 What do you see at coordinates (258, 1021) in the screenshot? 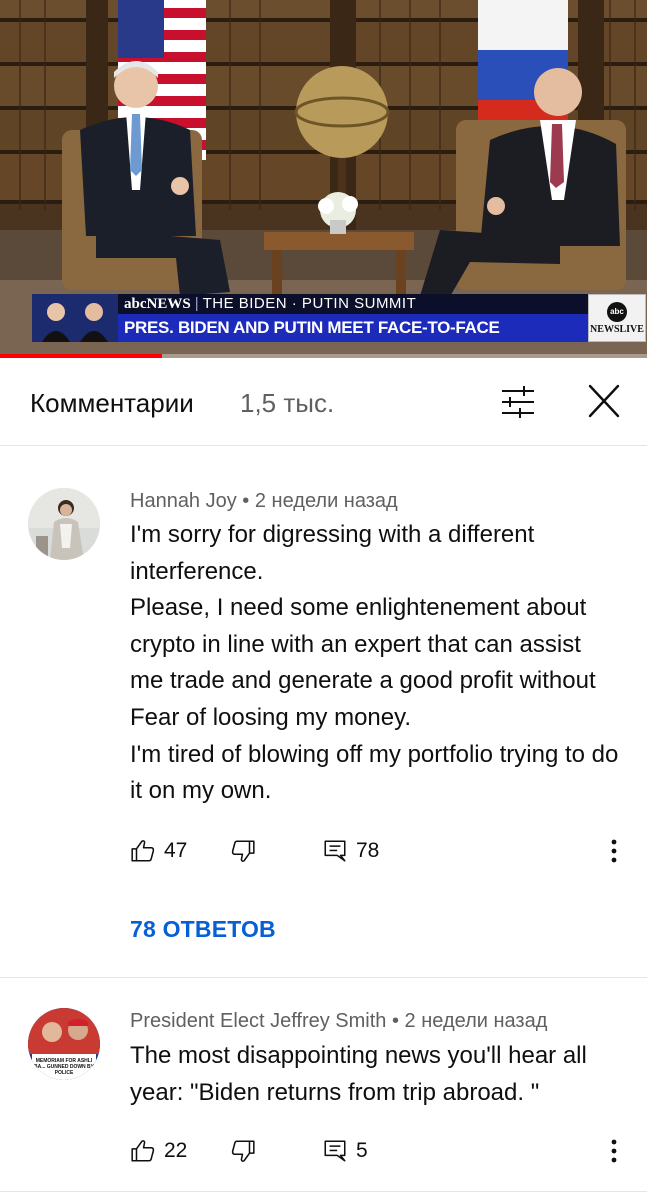
I see `comment-author: President Elect Jeffrey Smith` at bounding box center [258, 1021].